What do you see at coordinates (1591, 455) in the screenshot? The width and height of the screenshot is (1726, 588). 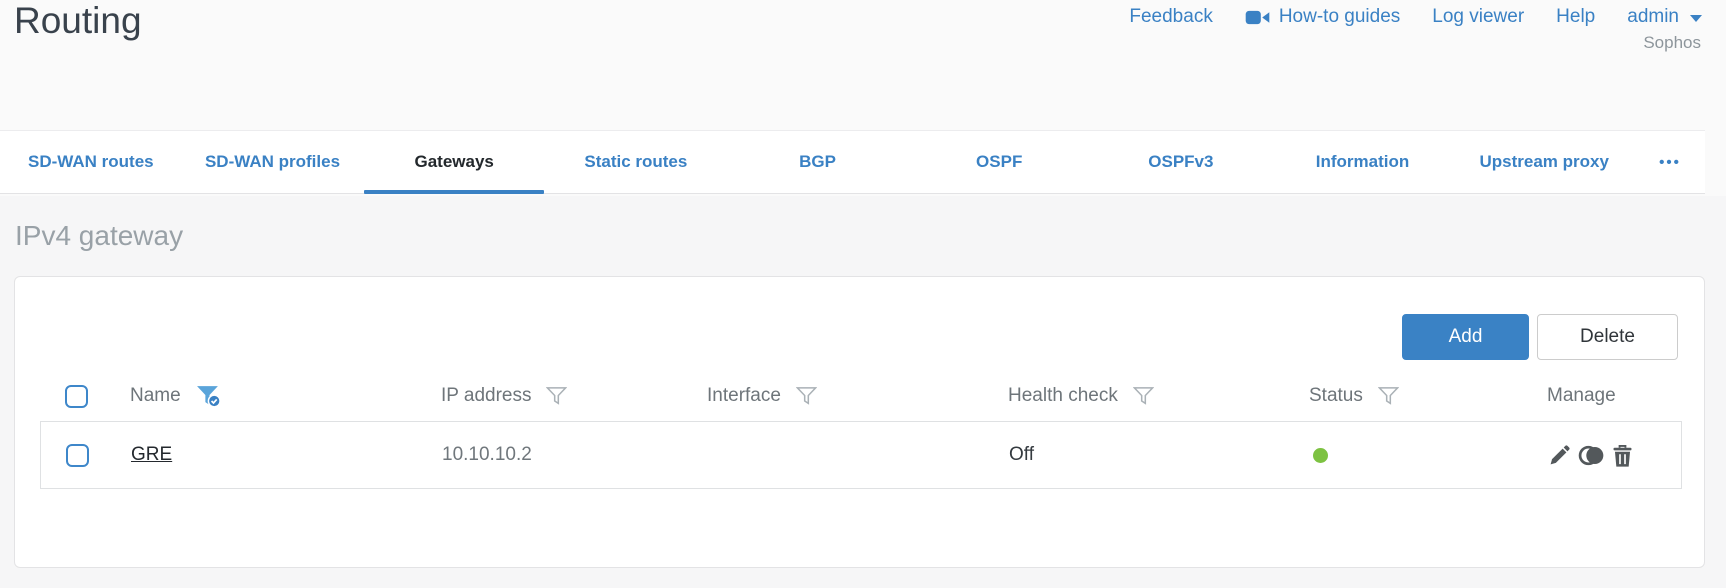 I see `clone-icon` at bounding box center [1591, 455].